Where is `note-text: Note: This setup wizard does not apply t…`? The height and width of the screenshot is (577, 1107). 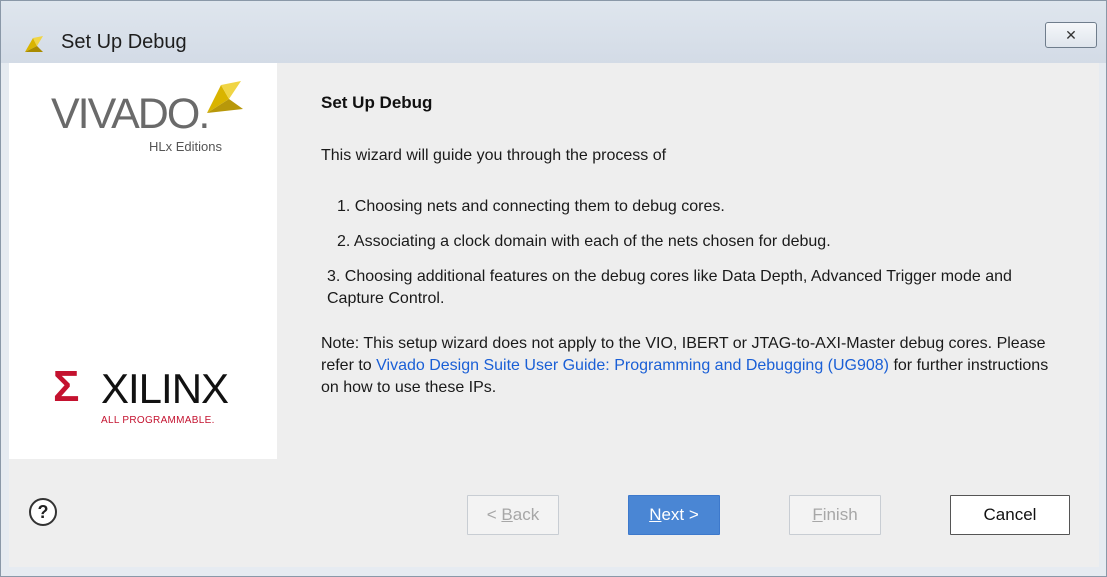
note-text: Note: This setup wizard does not apply t… is located at coordinates (686, 366).